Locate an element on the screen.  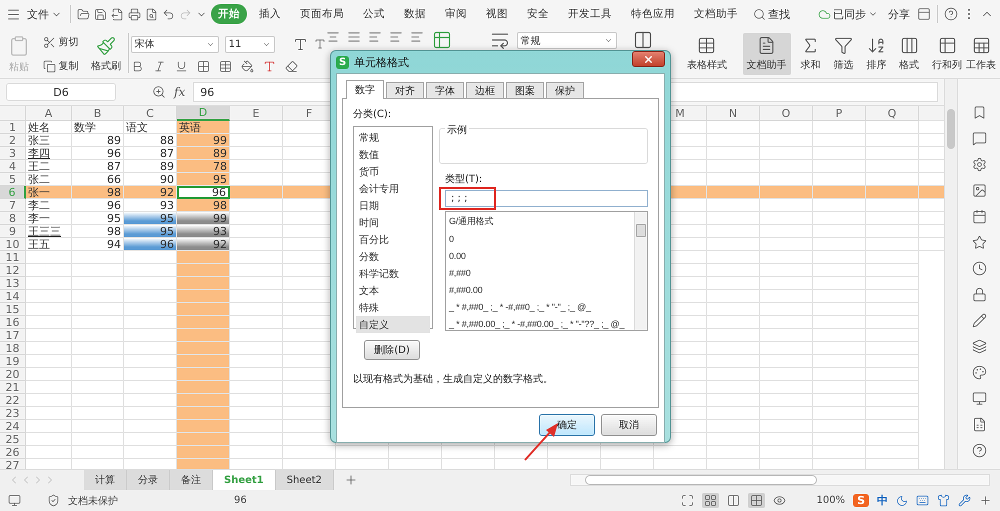
category-item: 日期 is located at coordinates (393, 205).